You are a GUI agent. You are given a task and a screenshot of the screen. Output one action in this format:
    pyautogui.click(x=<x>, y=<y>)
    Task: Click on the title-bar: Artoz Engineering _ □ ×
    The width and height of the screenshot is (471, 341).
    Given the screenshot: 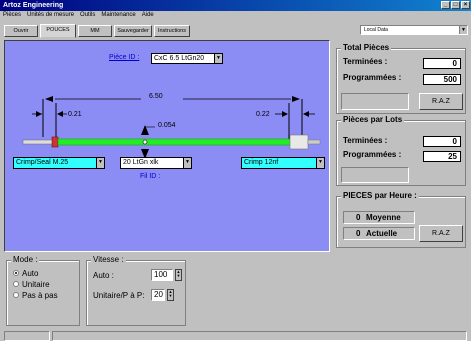 What is the action you would take?
    pyautogui.click(x=235, y=5)
    